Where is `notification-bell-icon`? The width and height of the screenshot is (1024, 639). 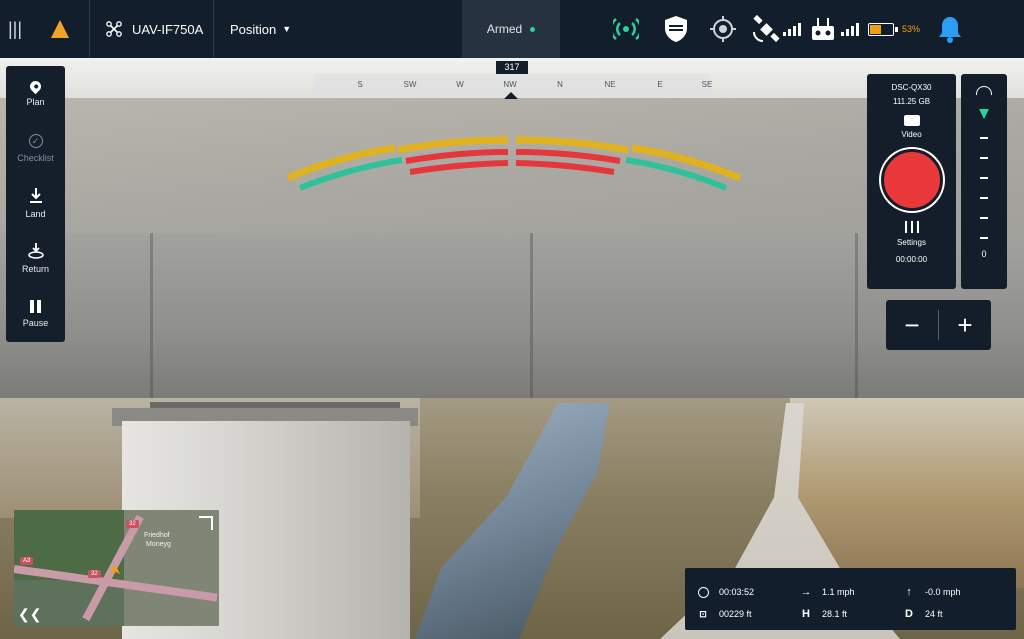
notification-bell-icon is located at coordinates (950, 29).